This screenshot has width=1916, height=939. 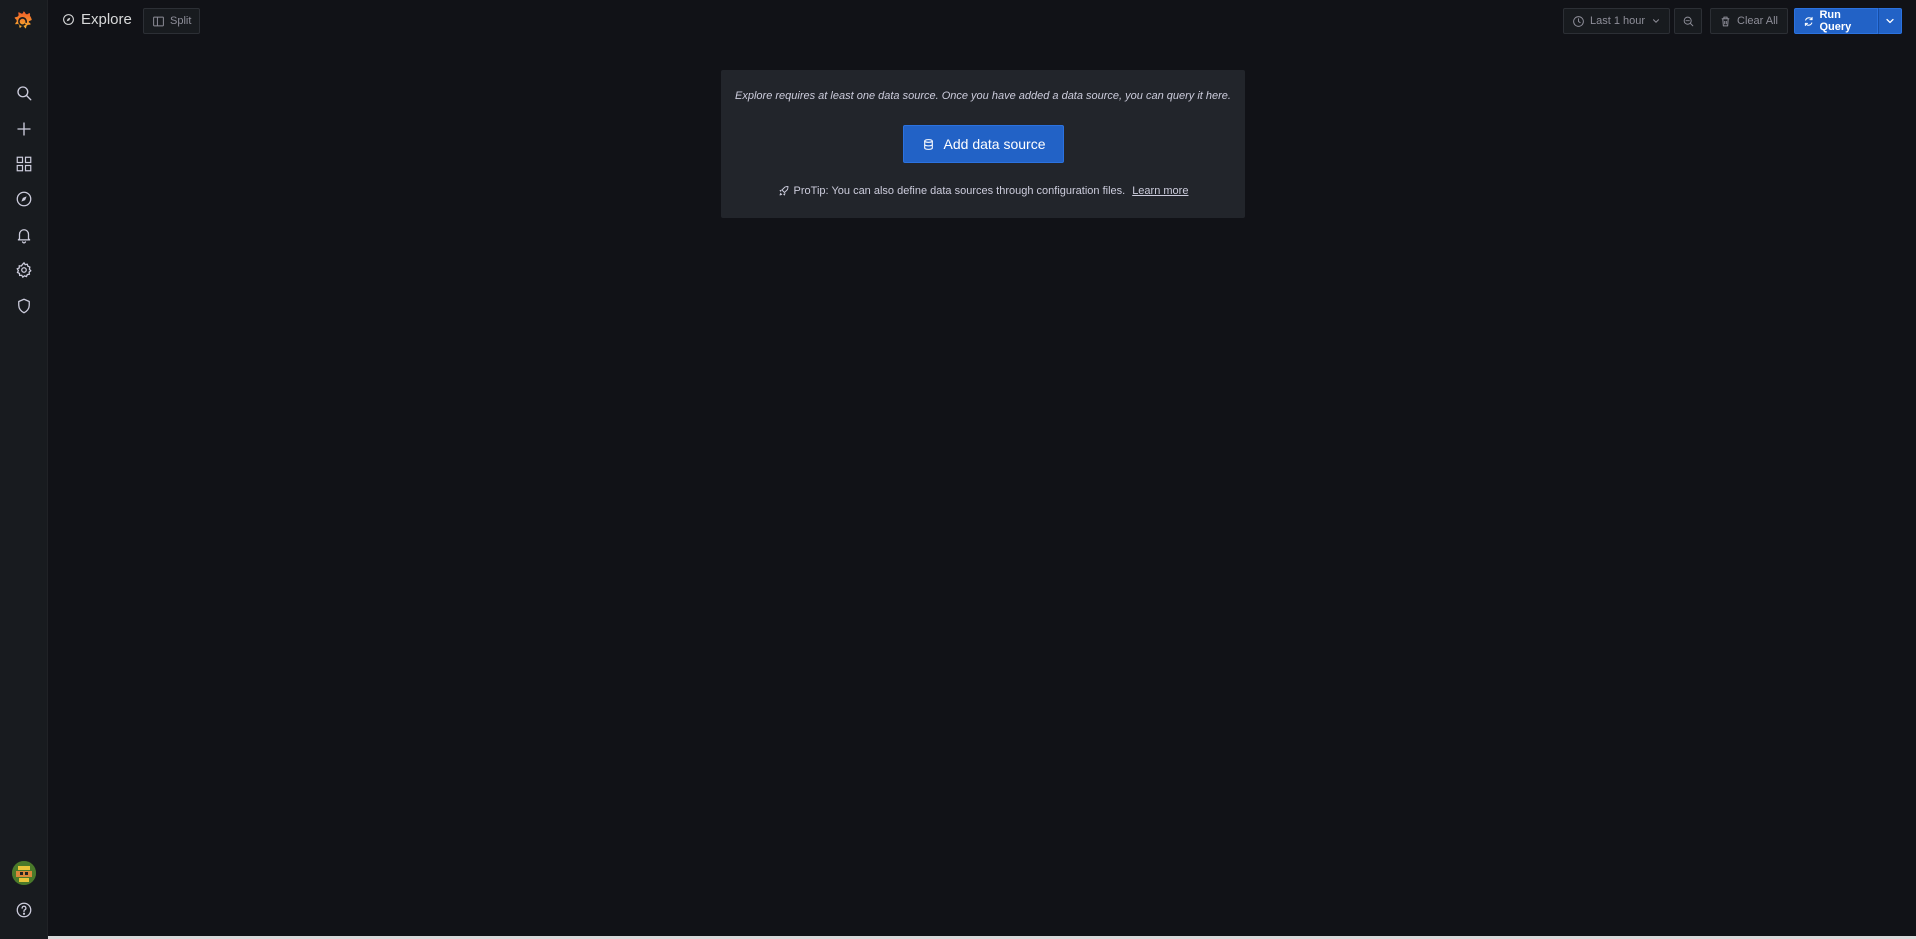 I want to click on add-data-source-label: Add data source, so click(x=994, y=144).